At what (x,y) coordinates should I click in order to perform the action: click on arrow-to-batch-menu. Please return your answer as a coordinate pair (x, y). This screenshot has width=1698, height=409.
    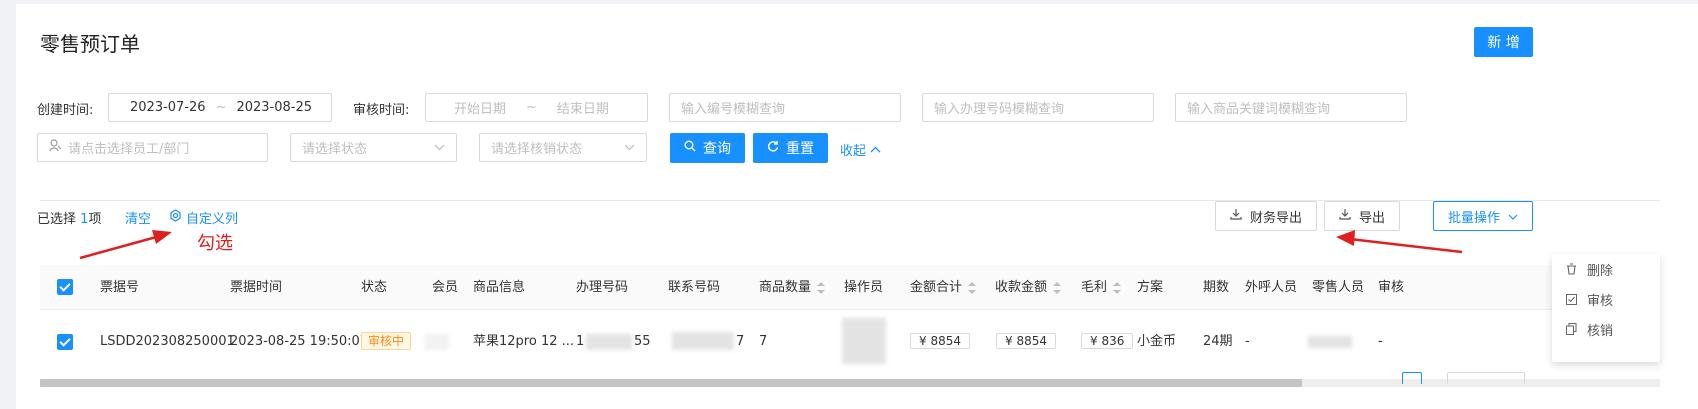
    Looking at the image, I should click on (1399, 242).